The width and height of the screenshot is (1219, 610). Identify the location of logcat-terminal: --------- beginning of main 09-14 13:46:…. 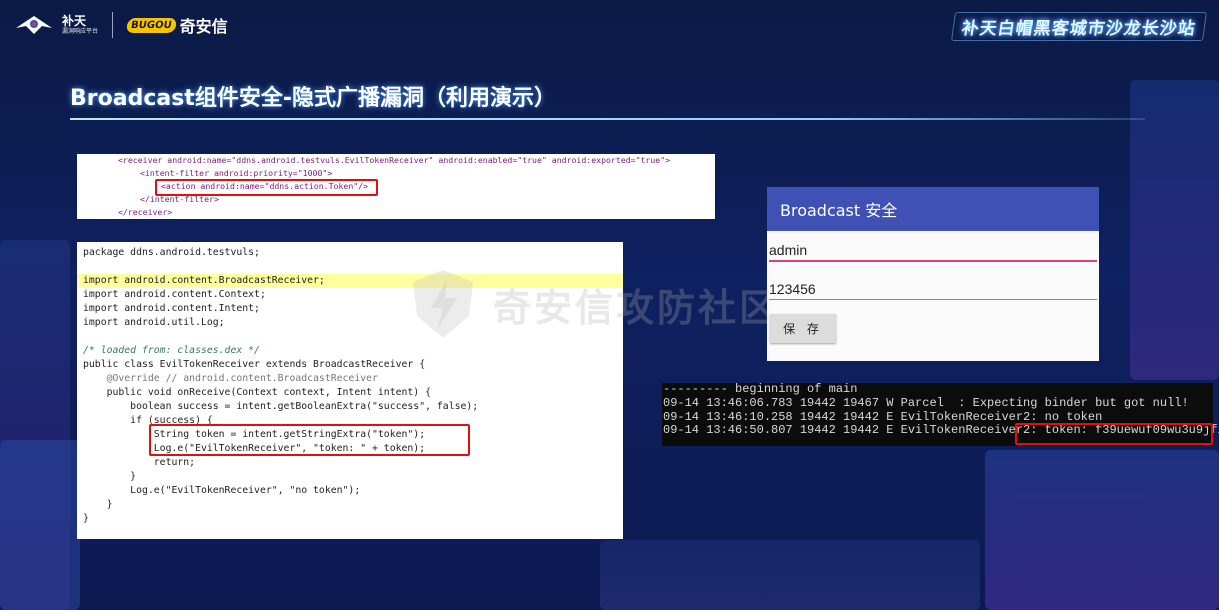
(940, 414).